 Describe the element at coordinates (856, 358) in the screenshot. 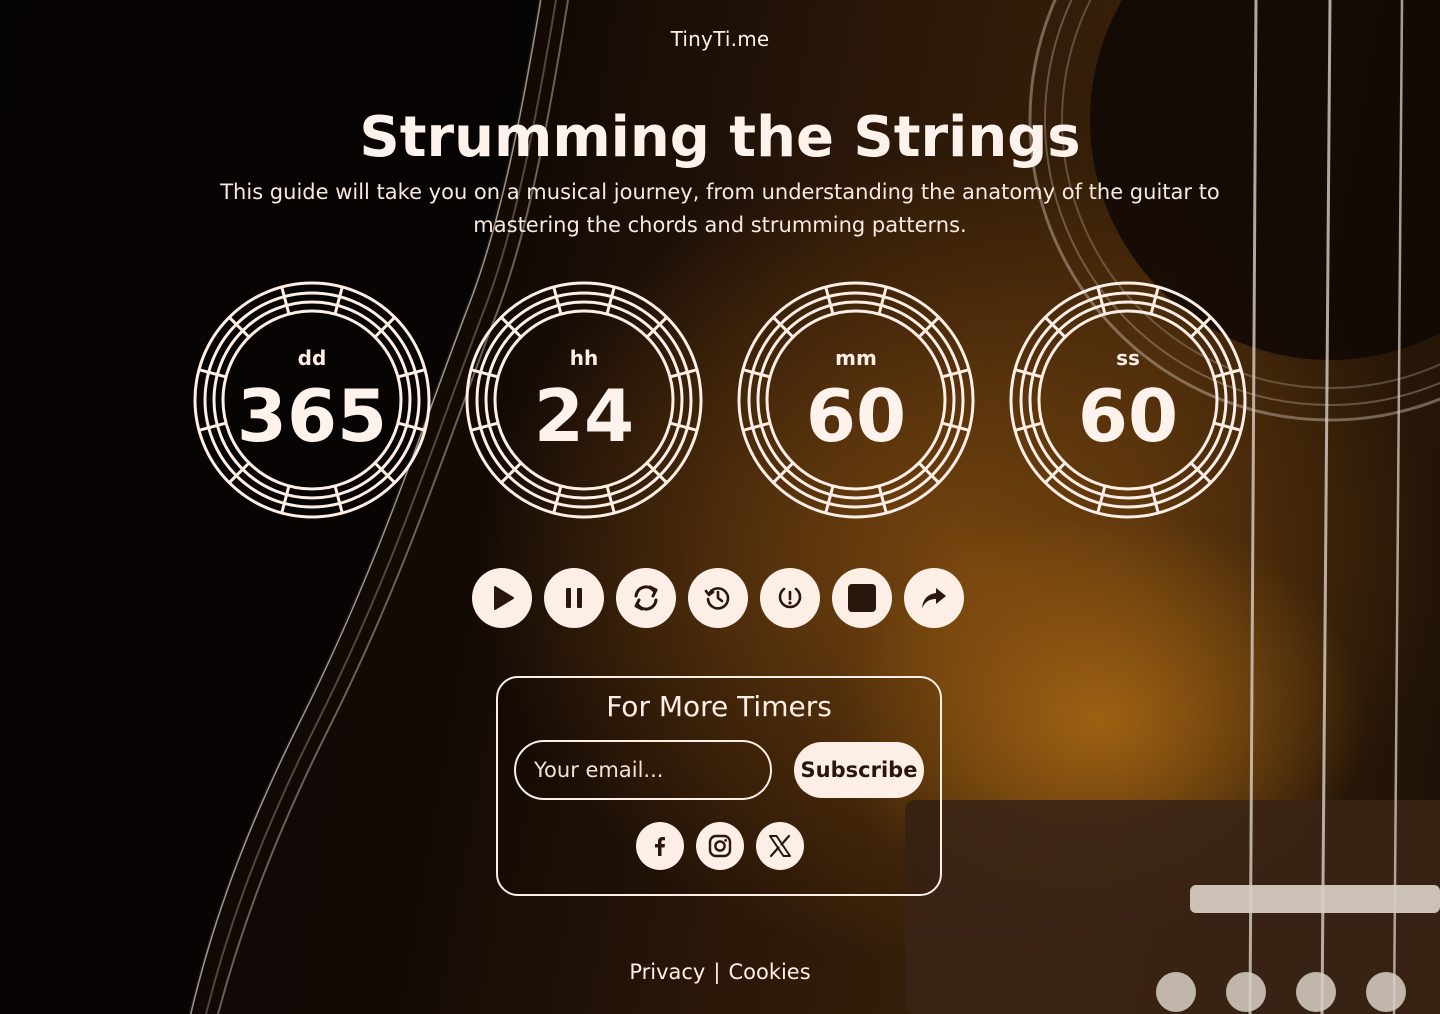

I see `timer-unit-label: mm` at that location.